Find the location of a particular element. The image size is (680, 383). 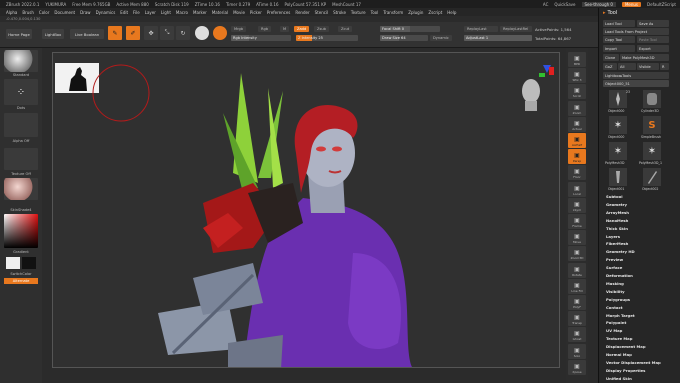

lightbox-button: LightBox is located at coordinates (53, 34).